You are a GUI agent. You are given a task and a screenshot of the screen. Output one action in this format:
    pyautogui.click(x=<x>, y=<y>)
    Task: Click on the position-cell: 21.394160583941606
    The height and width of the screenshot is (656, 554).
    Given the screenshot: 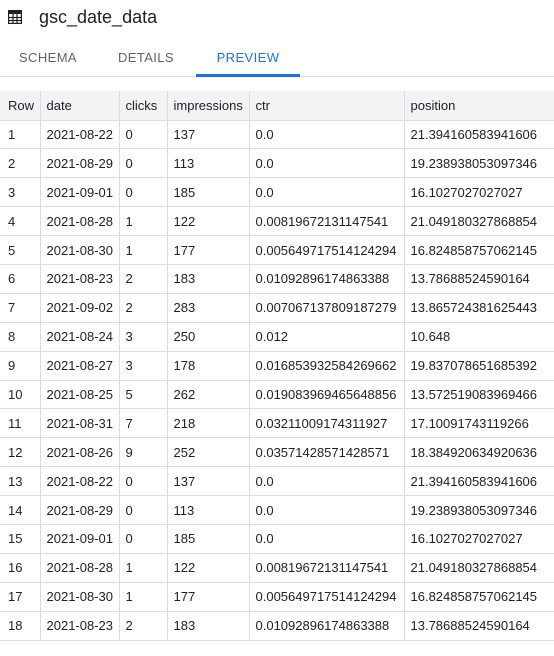 What is the action you would take?
    pyautogui.click(x=479, y=481)
    